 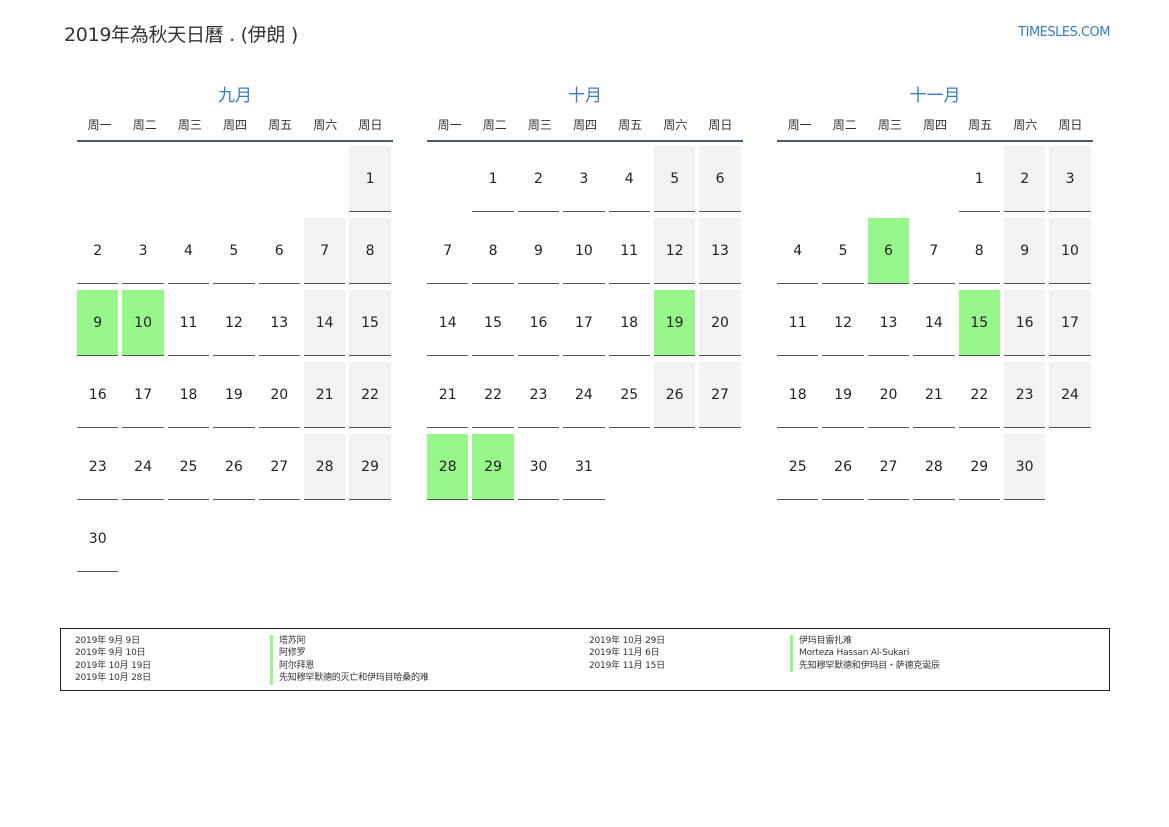 What do you see at coordinates (370, 179) in the screenshot?
I see `day-cell: 1` at bounding box center [370, 179].